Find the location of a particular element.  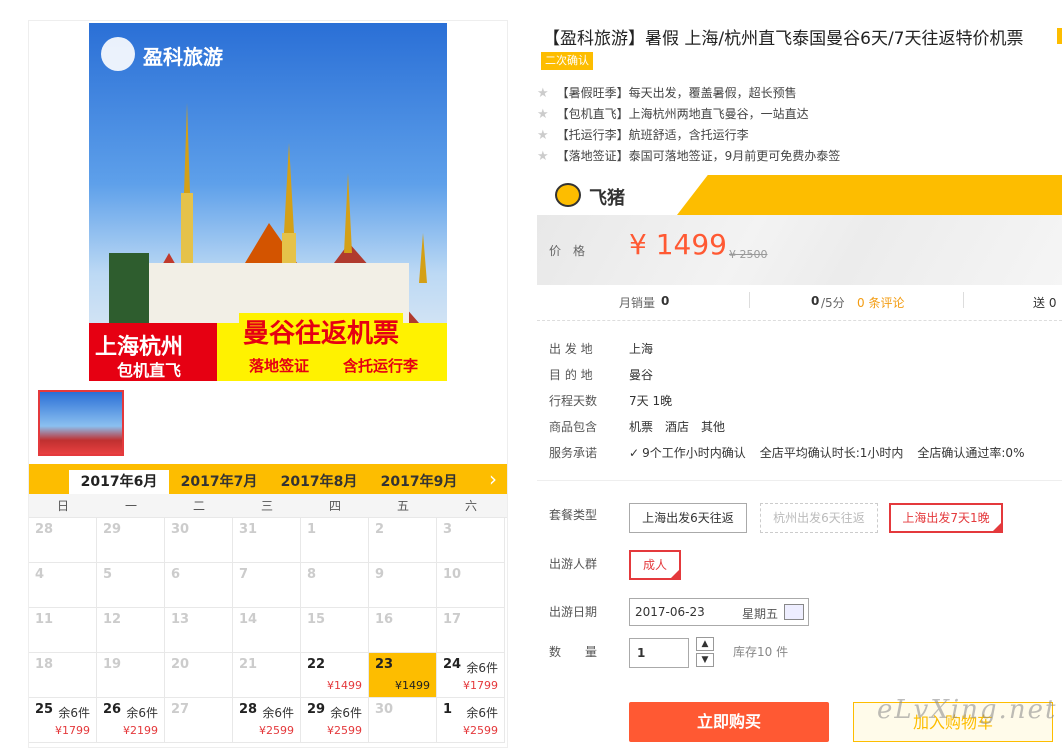

package-option-disabled: 杭州出发6天往返 is located at coordinates (819, 518).